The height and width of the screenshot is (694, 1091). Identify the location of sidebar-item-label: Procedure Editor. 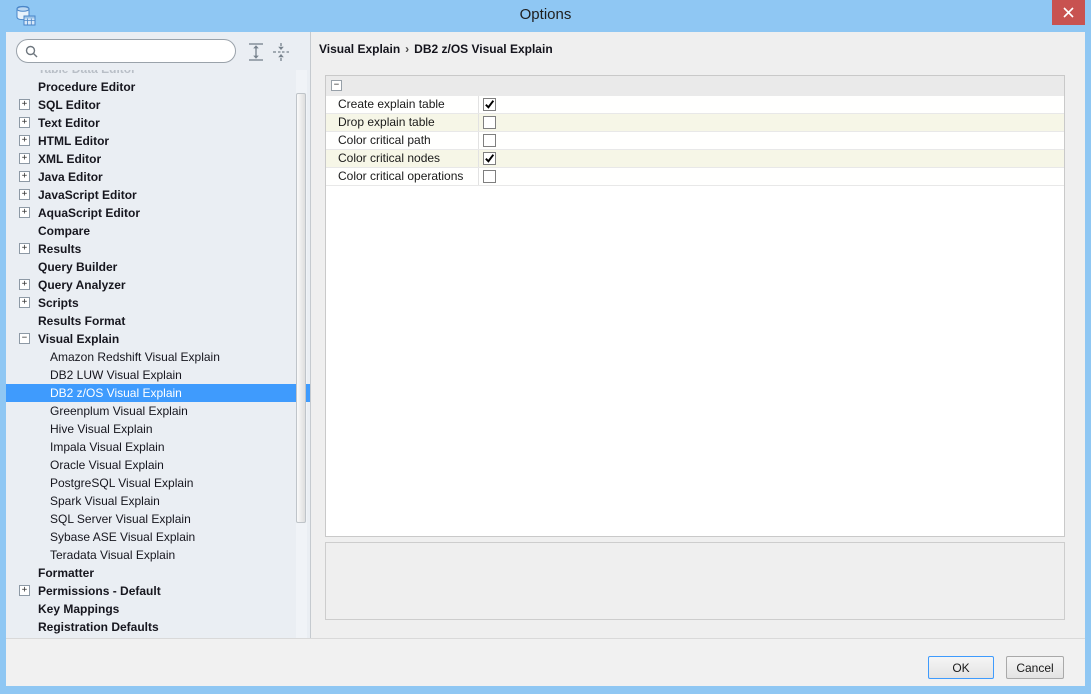
(87, 87).